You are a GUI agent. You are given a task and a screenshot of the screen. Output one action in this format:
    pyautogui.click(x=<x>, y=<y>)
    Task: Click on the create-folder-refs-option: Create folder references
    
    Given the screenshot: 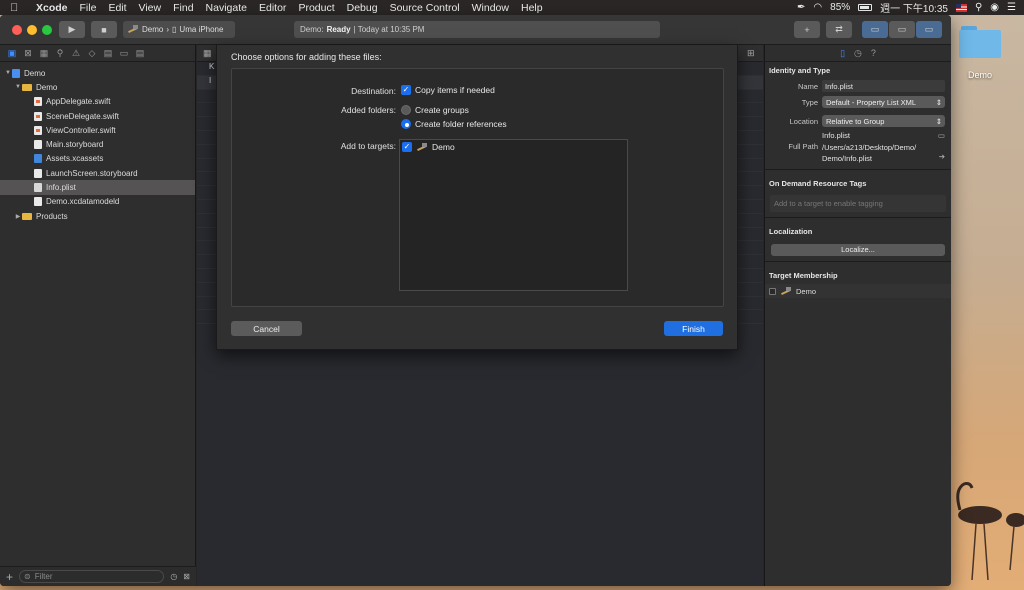 What is the action you would take?
    pyautogui.click(x=454, y=124)
    